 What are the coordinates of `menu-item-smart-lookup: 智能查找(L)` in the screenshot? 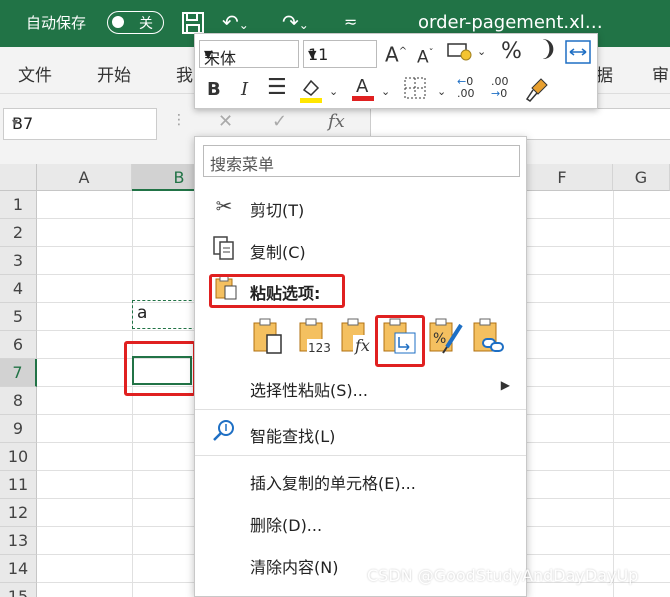 It's located at (360, 433).